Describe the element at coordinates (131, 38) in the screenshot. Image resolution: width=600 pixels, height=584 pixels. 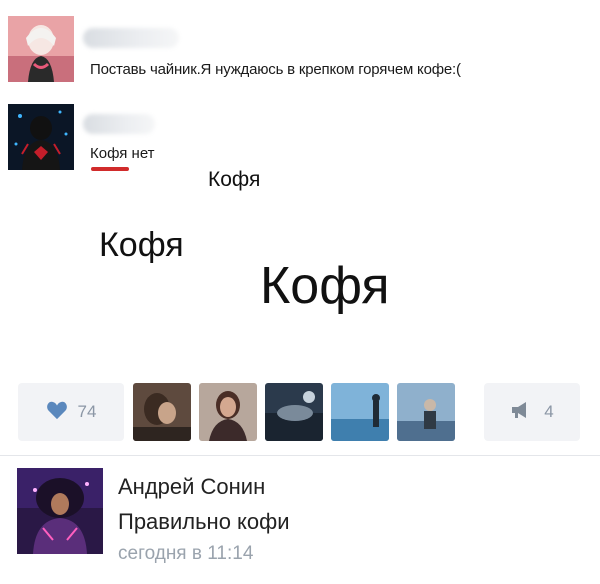
I see `sender-1-name-blurred` at that location.